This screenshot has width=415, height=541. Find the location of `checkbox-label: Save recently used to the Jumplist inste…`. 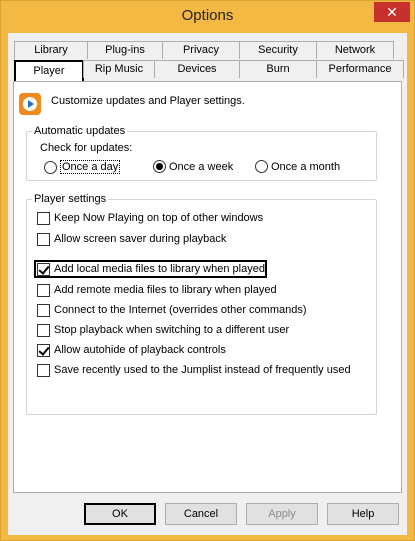

checkbox-label: Save recently used to the Jumplist inste… is located at coordinates (202, 370).